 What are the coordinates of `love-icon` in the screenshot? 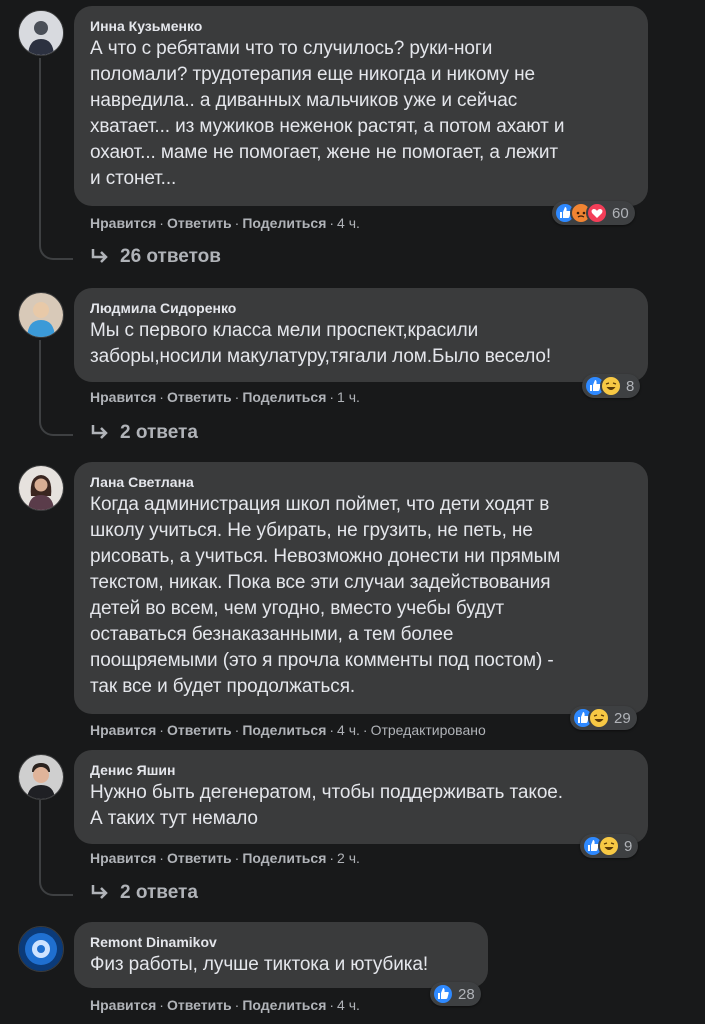 It's located at (597, 213).